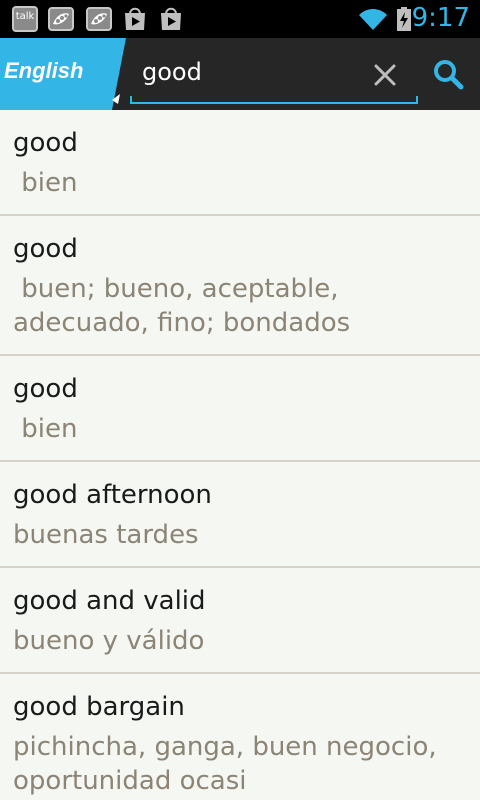  Describe the element at coordinates (109, 601) in the screenshot. I see `result-term: good and valid` at that location.